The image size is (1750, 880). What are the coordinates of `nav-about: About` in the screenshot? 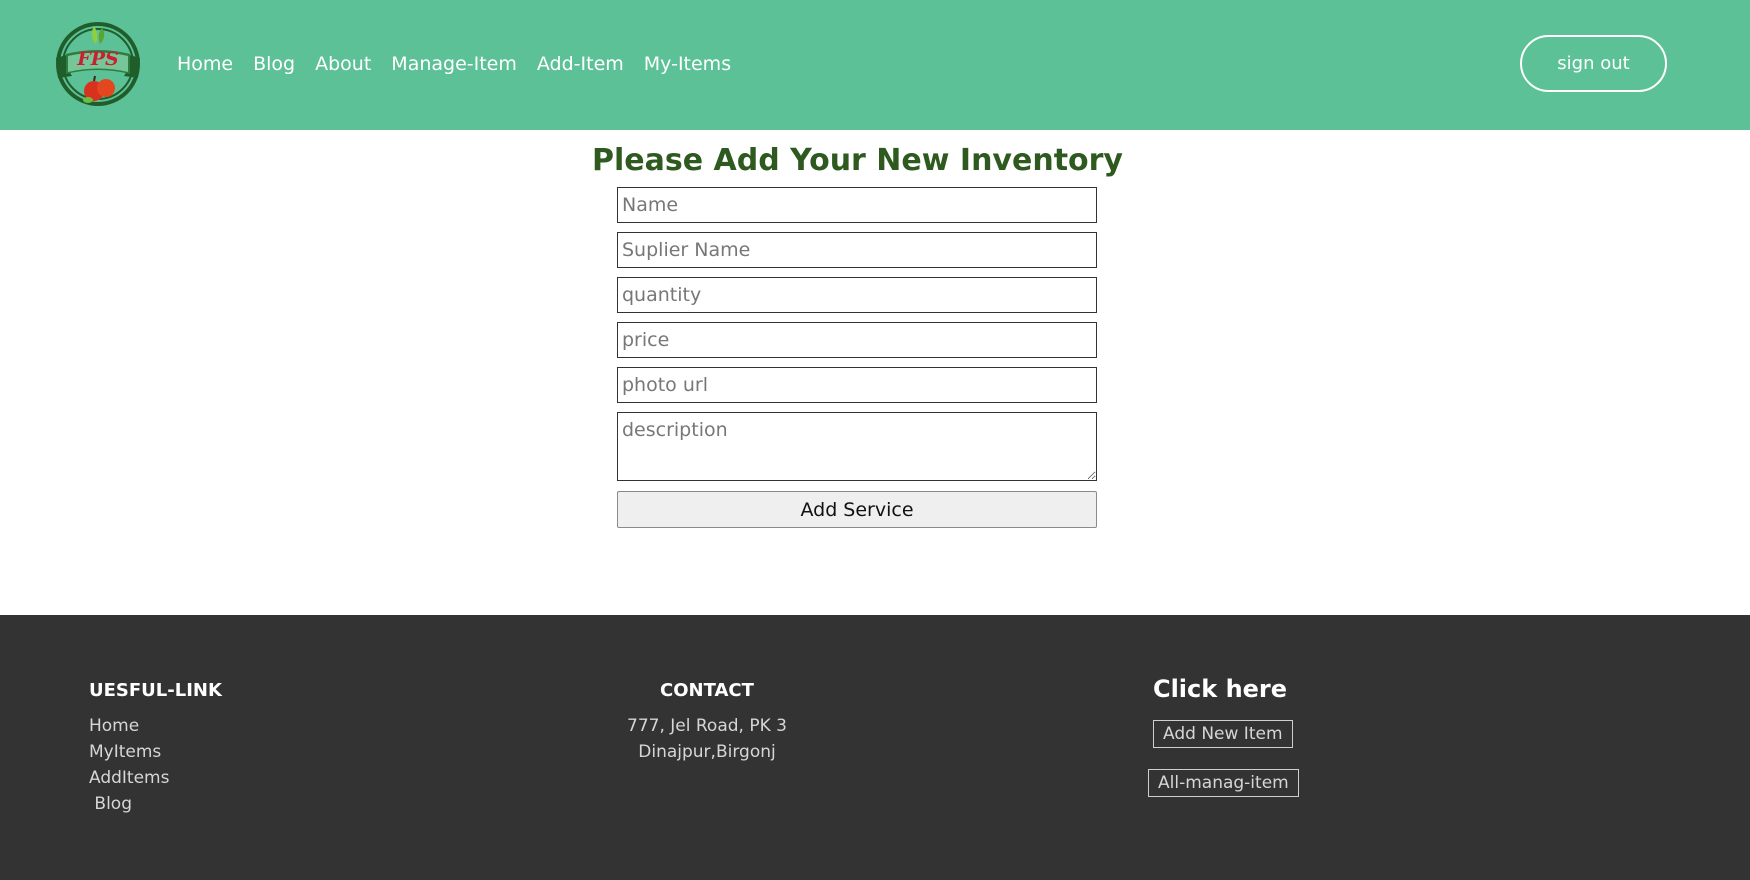 It's located at (343, 64).